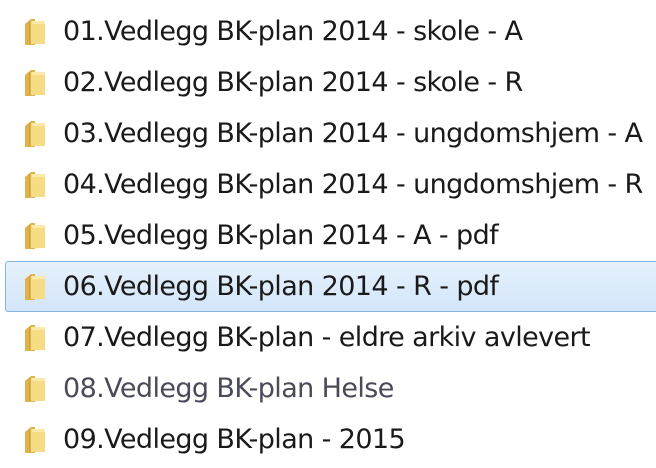 This screenshot has height=468, width=656. I want to click on folder-item-06-selected: 06.Vedlegg BK-plan 2014 - R - pdf, so click(330, 286).